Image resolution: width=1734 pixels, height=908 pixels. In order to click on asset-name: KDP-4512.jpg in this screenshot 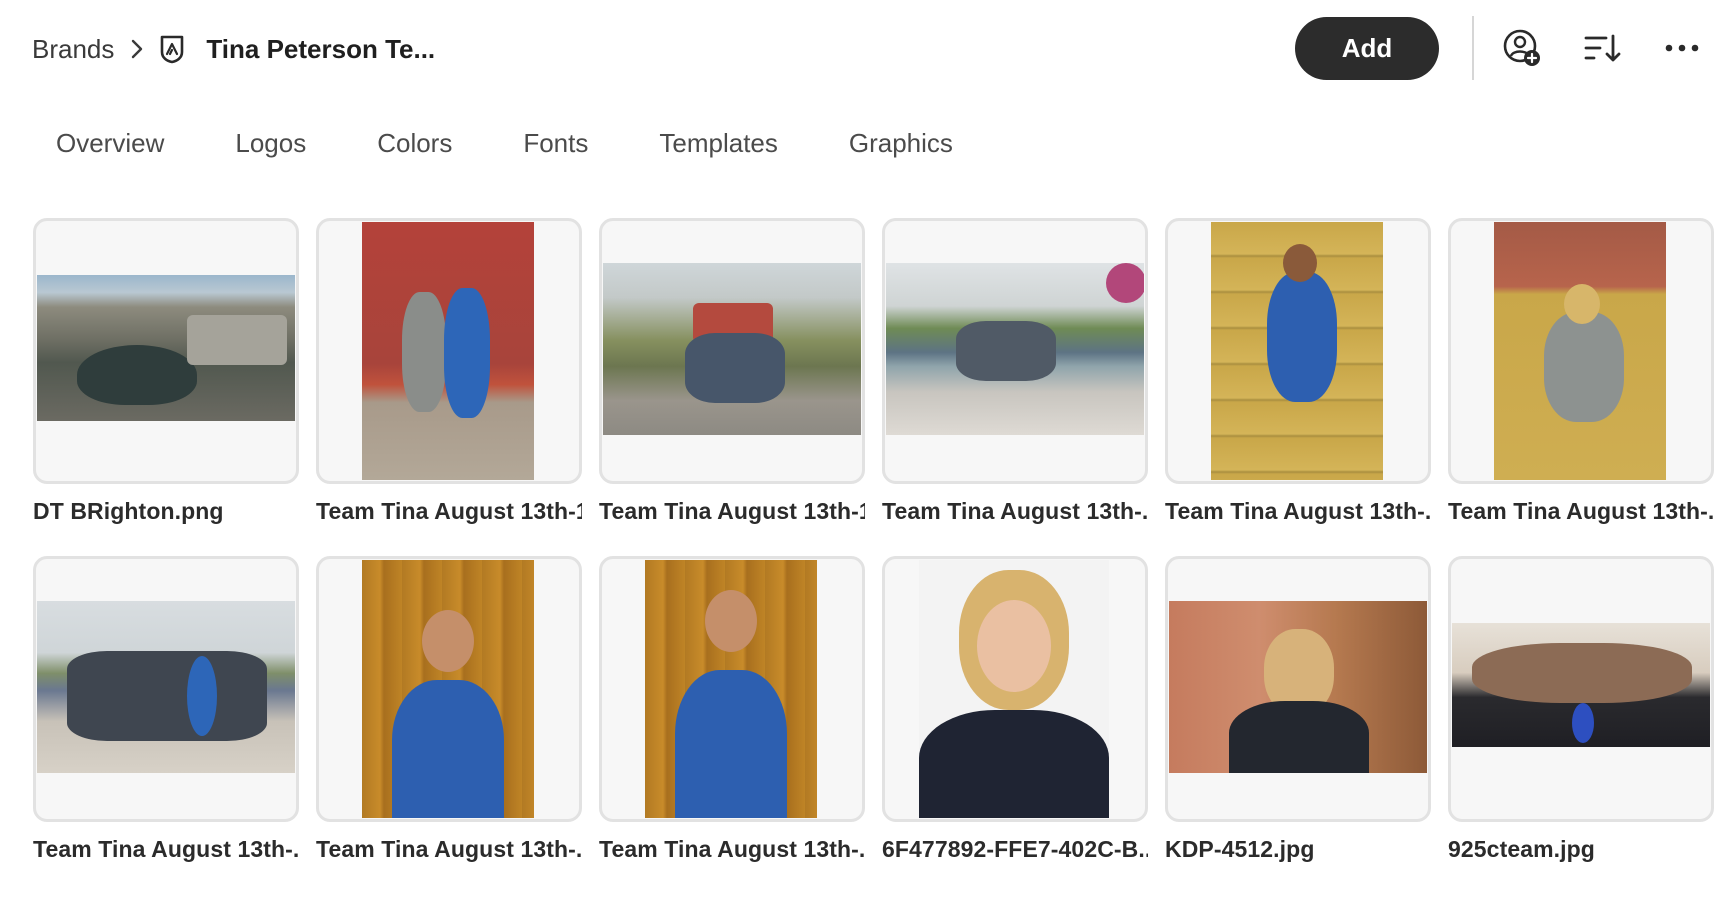, I will do `click(1240, 849)`.